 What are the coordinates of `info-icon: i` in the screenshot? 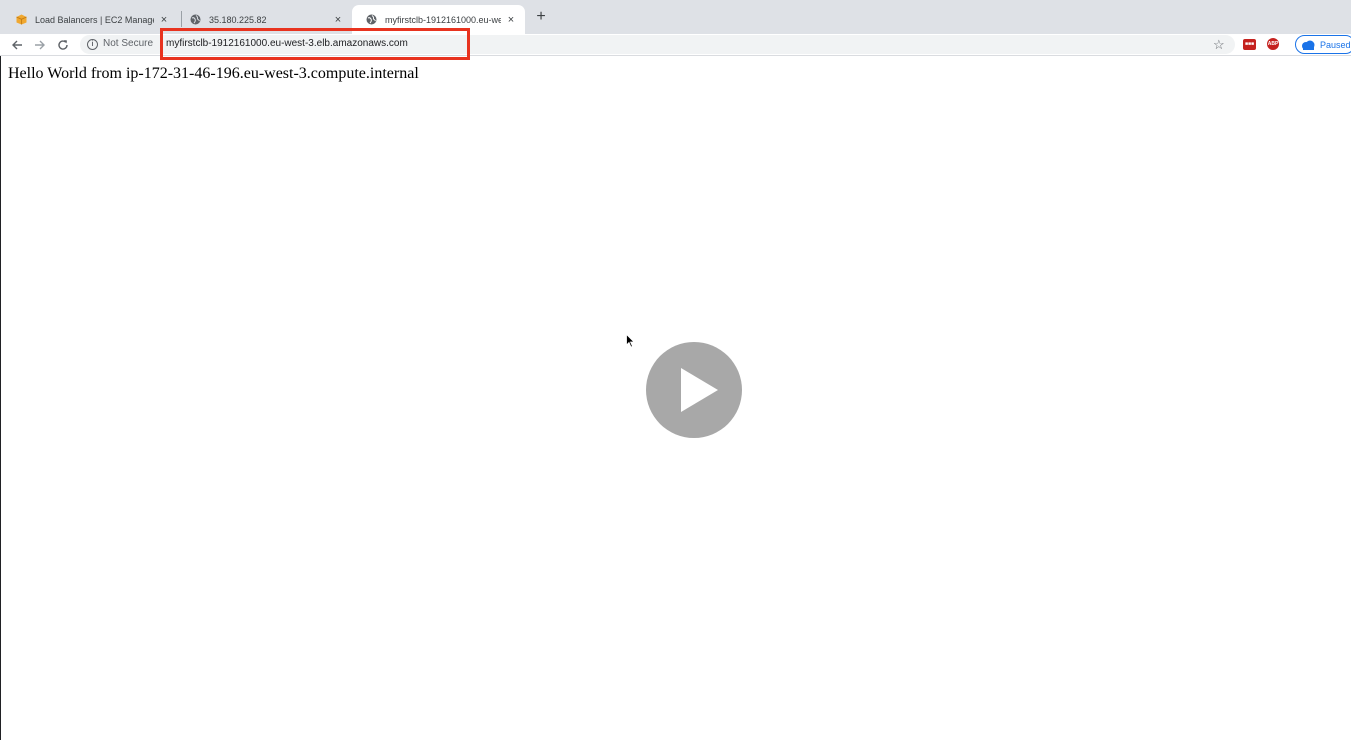 It's located at (92, 44).